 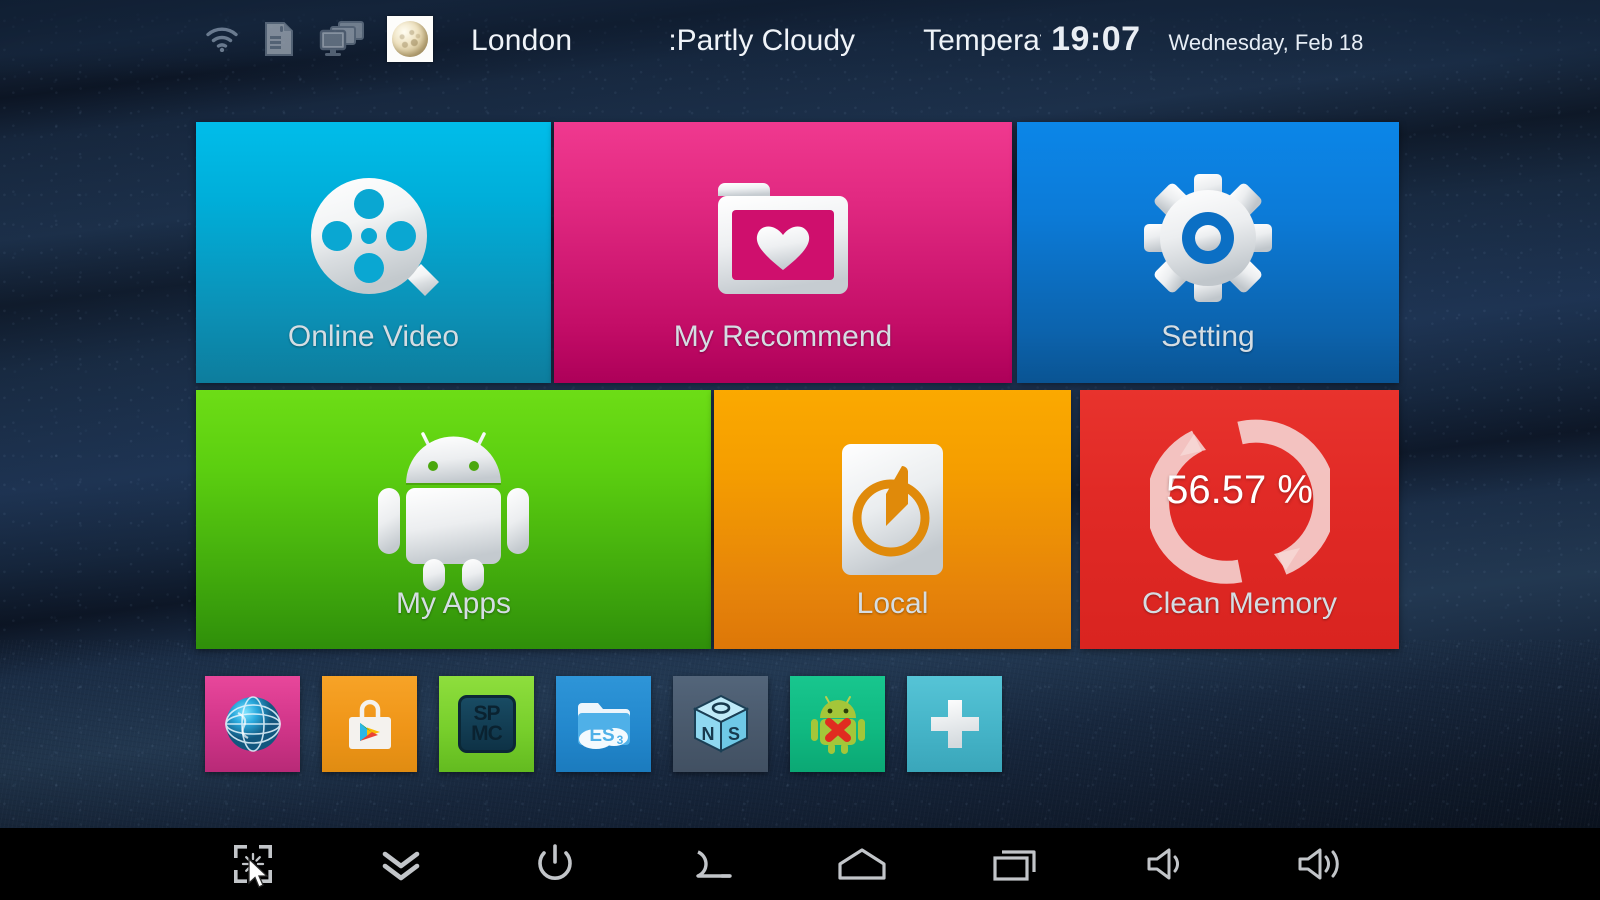 What do you see at coordinates (862, 864) in the screenshot?
I see `home-icon` at bounding box center [862, 864].